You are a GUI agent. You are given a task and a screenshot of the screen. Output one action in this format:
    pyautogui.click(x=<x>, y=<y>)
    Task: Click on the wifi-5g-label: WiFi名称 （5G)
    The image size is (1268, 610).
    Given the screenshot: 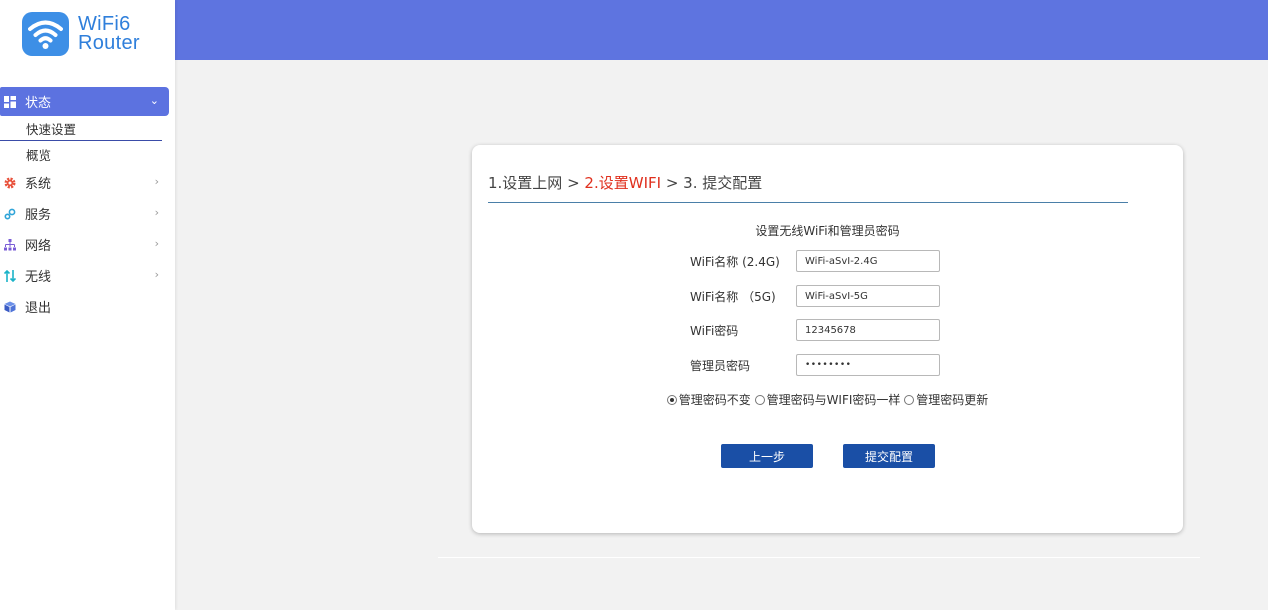 What is the action you would take?
    pyautogui.click(x=733, y=296)
    